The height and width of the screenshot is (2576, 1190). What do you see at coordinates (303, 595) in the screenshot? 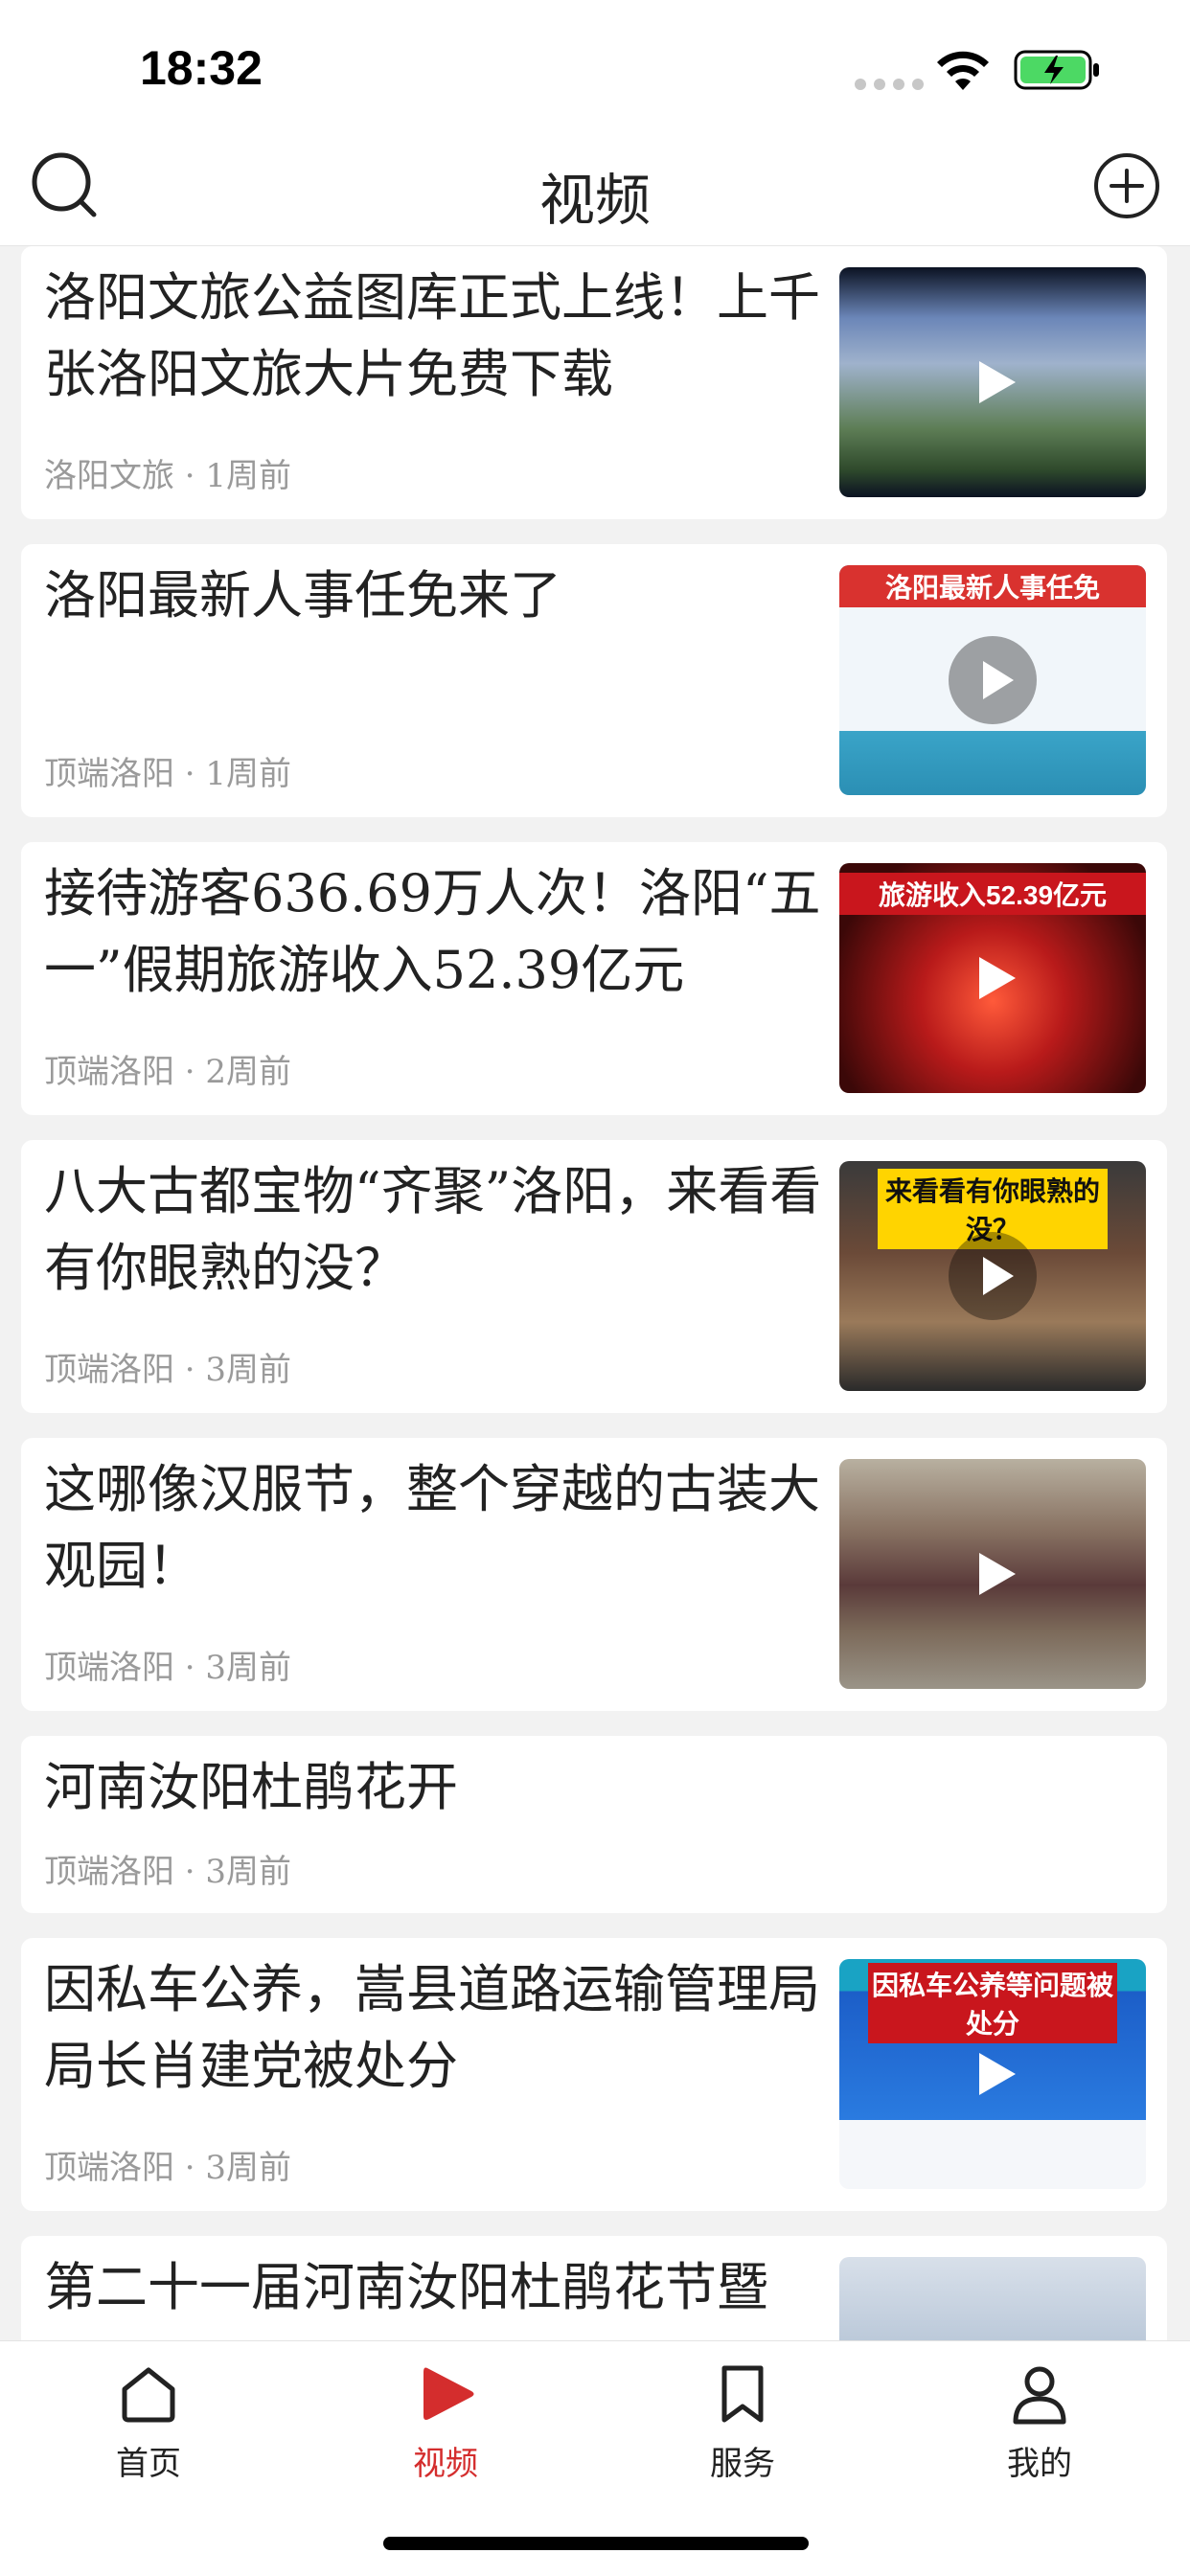
I see `card-title: 洛阳最新人事任免来了` at bounding box center [303, 595].